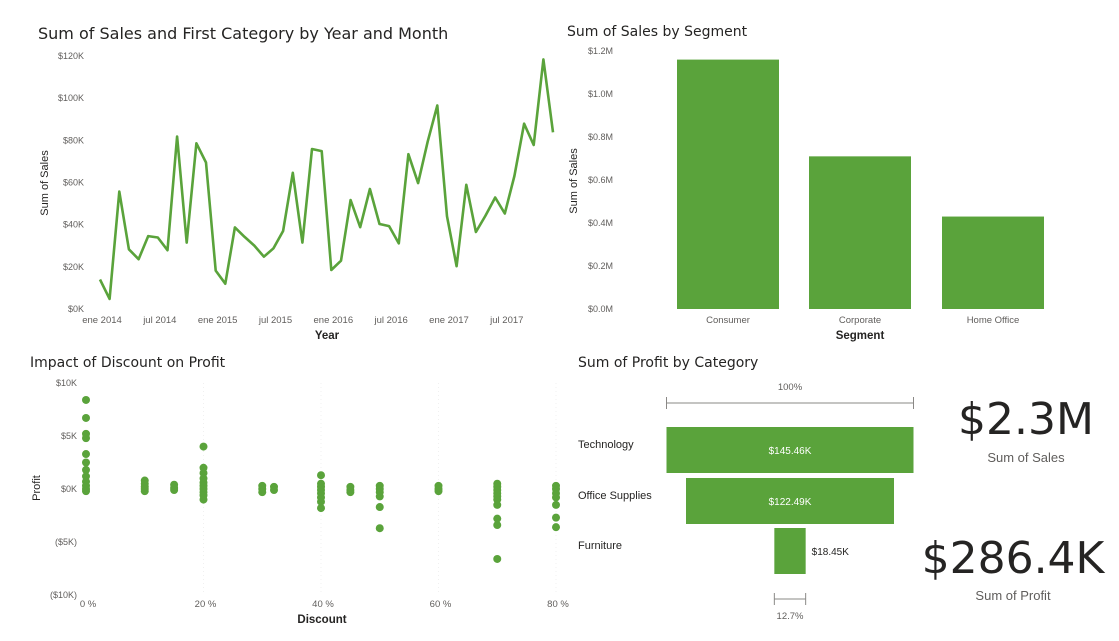 This screenshot has width=1119, height=641. What do you see at coordinates (606, 445) in the screenshot?
I see `funnel-category-label: Technology` at bounding box center [606, 445].